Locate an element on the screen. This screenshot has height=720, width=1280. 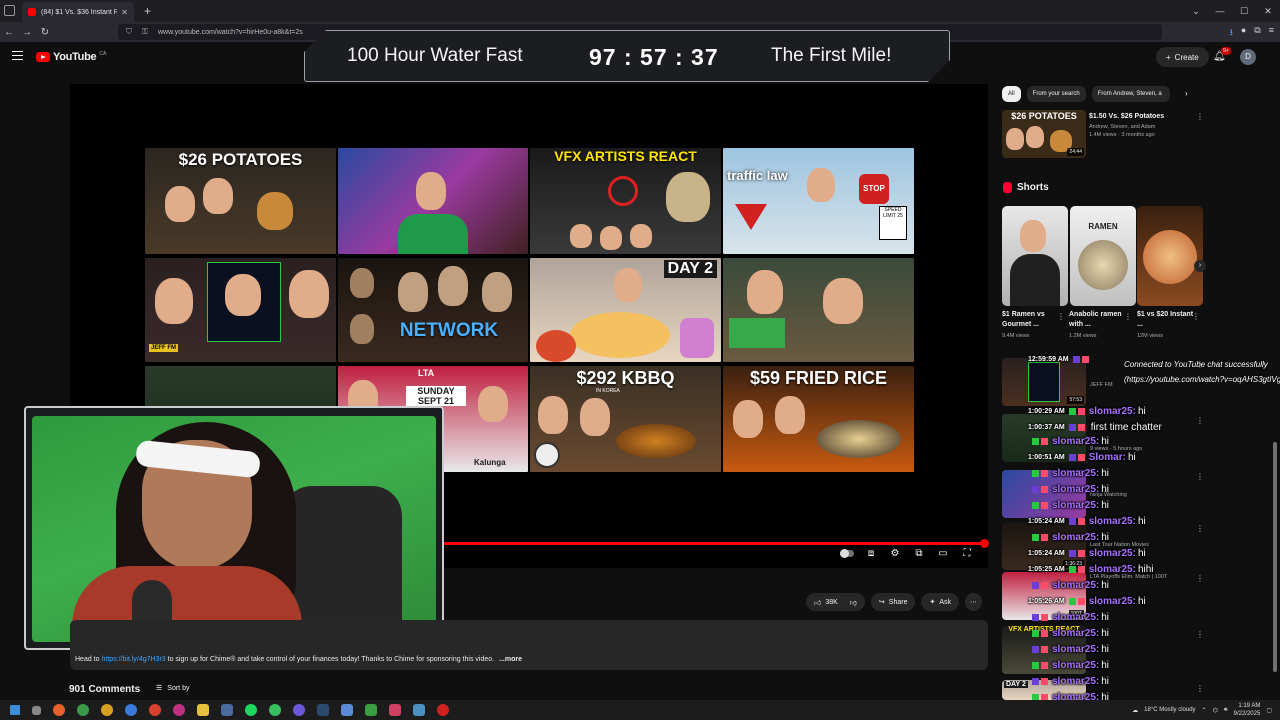
windows-start-icon is located at coordinates (15, 710).